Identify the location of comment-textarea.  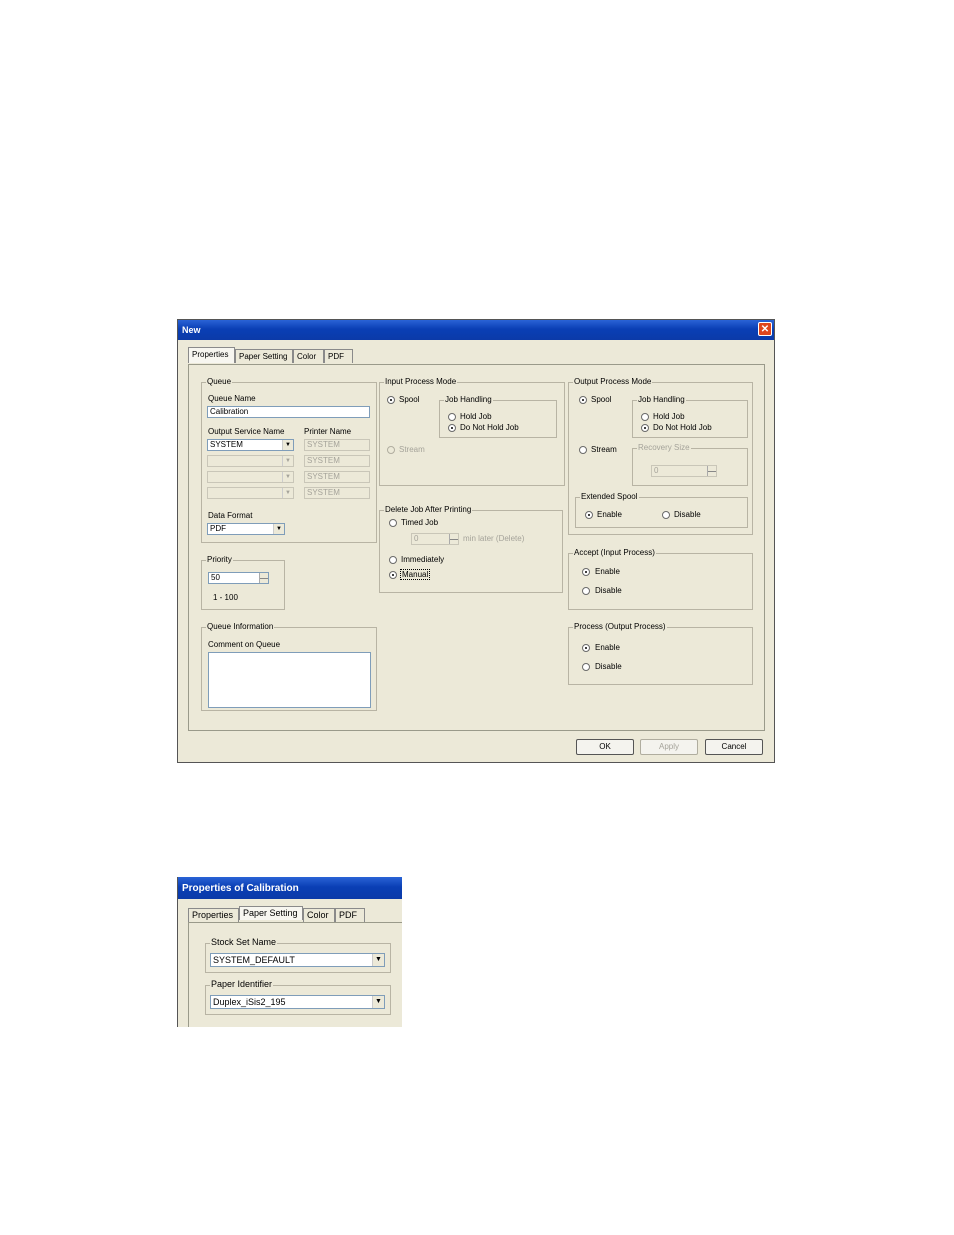
(289, 680).